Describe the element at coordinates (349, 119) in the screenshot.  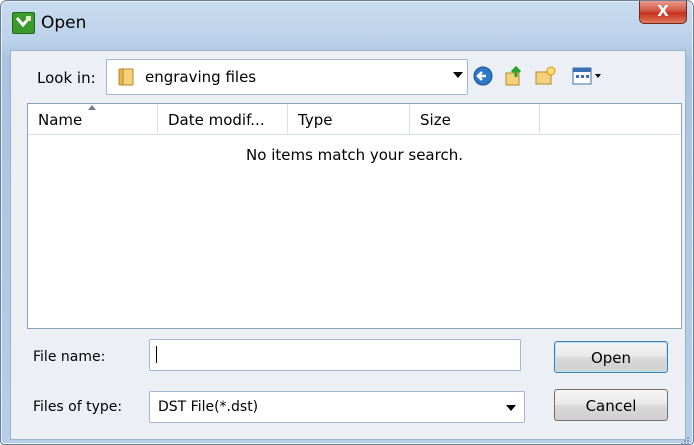
I see `column-header-type: Type` at that location.